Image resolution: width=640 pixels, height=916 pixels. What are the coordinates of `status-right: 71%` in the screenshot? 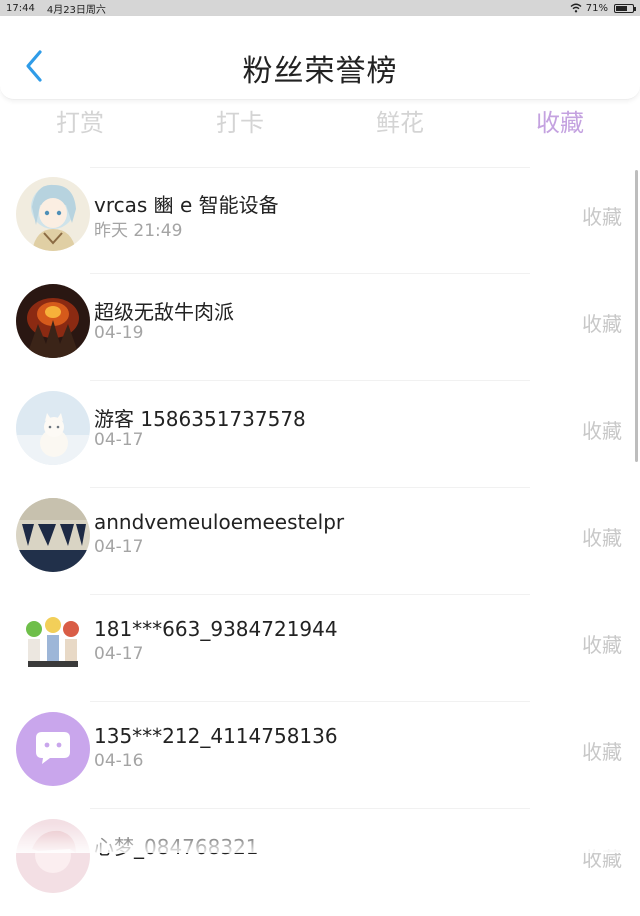 It's located at (602, 8).